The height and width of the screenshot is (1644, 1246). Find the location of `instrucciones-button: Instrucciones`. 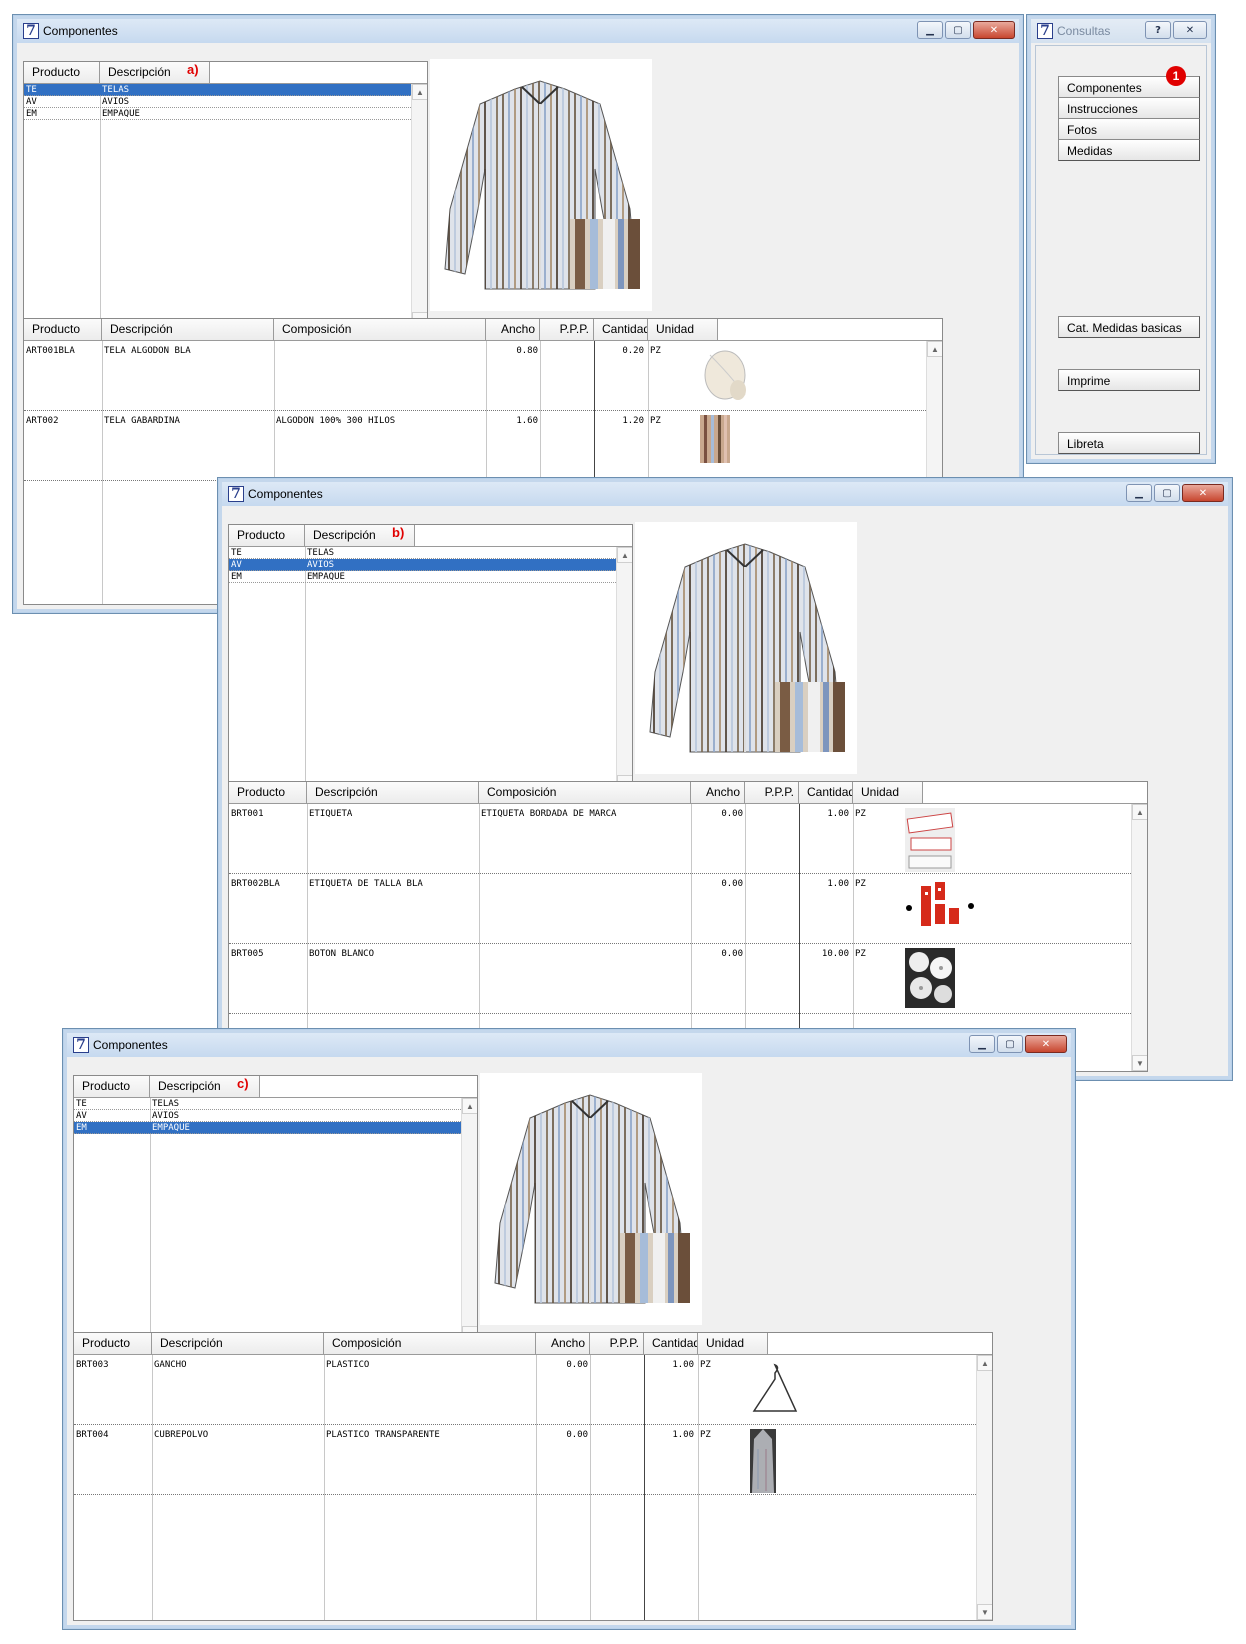

instrucciones-button: Instrucciones is located at coordinates (1129, 108).